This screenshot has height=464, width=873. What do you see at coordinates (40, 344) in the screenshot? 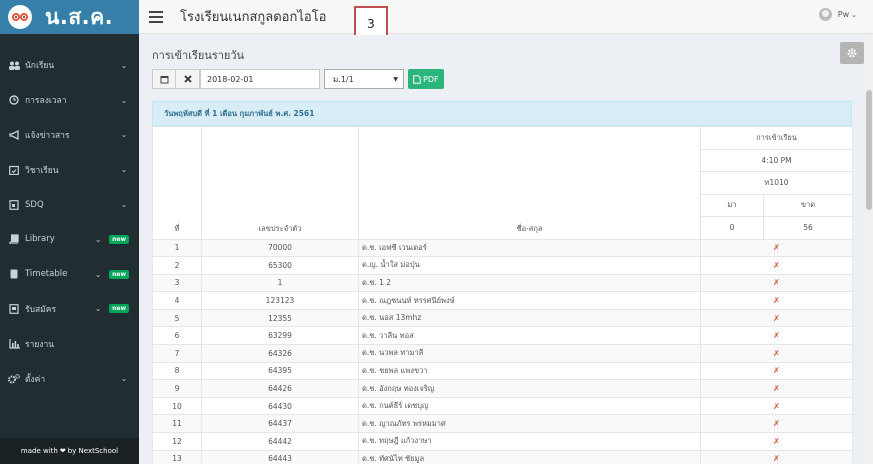
I see `sidebar-item-label: รายงาน` at bounding box center [40, 344].